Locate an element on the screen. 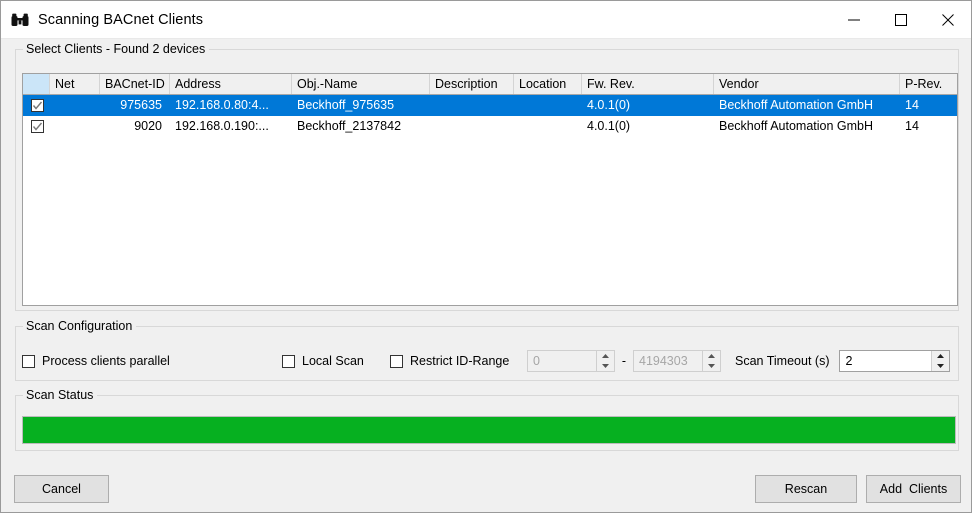 The height and width of the screenshot is (513, 972). id-range-to-value: 4194303 is located at coordinates (668, 361).